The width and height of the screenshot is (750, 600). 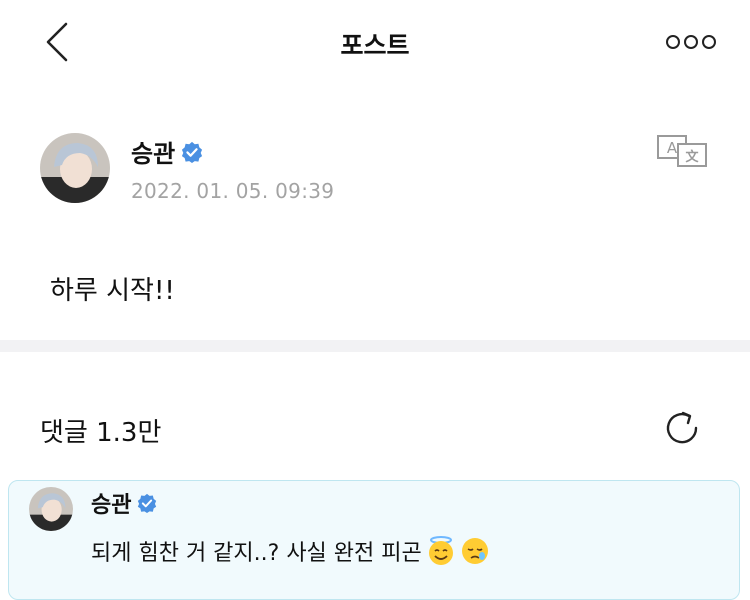 I want to click on page-title: 포스트, so click(x=375, y=45).